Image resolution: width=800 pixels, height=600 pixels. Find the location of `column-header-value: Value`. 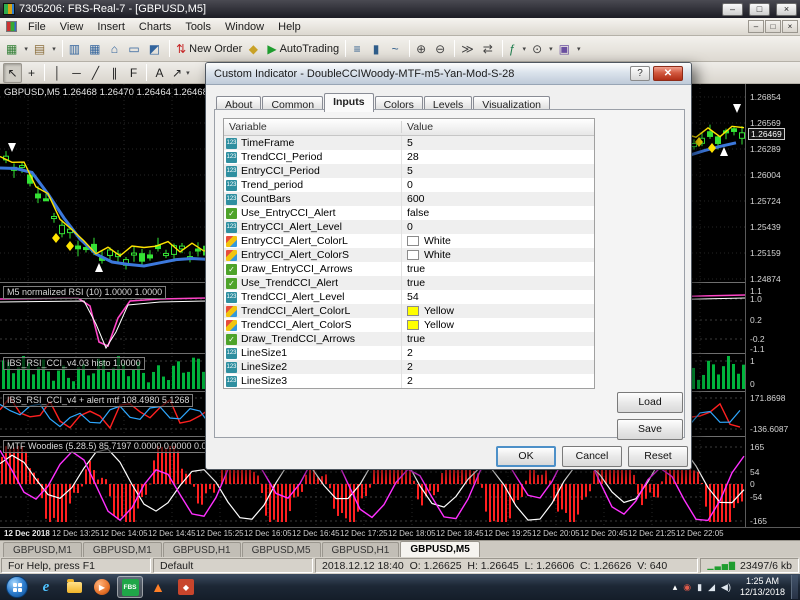

column-header-value: Value is located at coordinates (498, 127).